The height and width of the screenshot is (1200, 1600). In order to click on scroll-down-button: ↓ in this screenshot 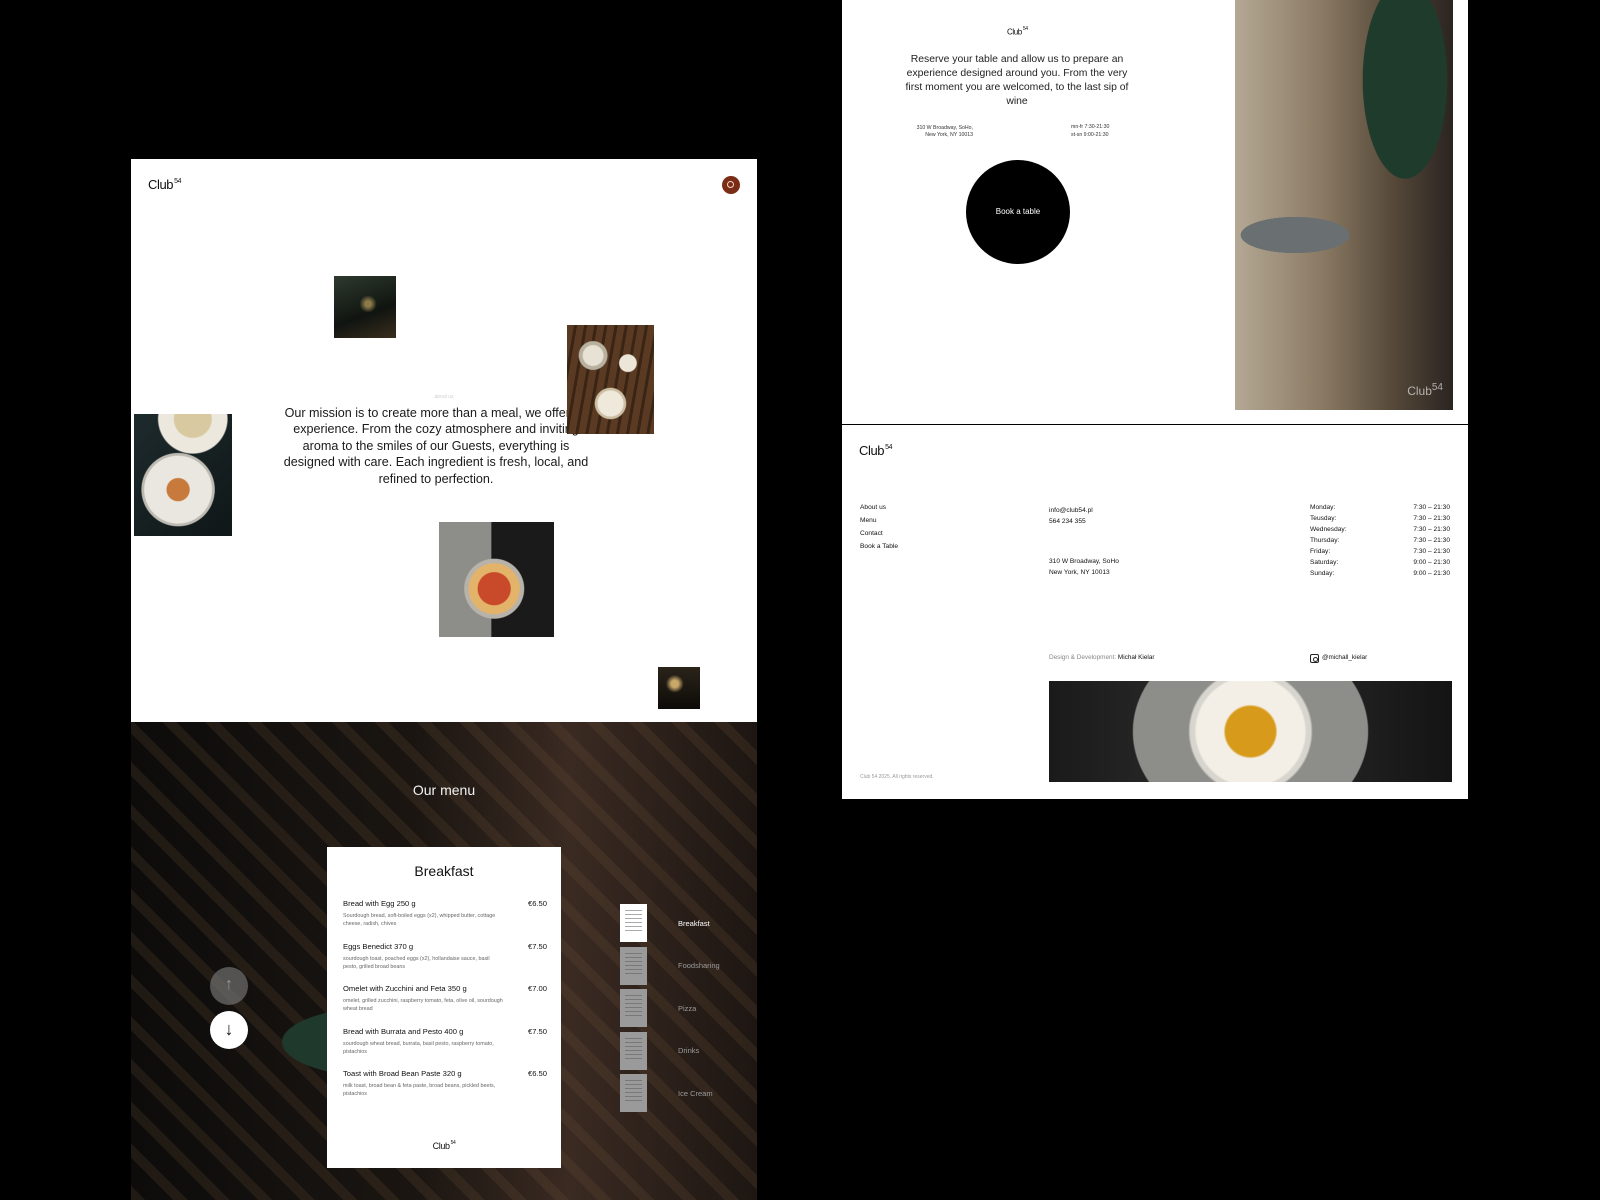, I will do `click(229, 1030)`.